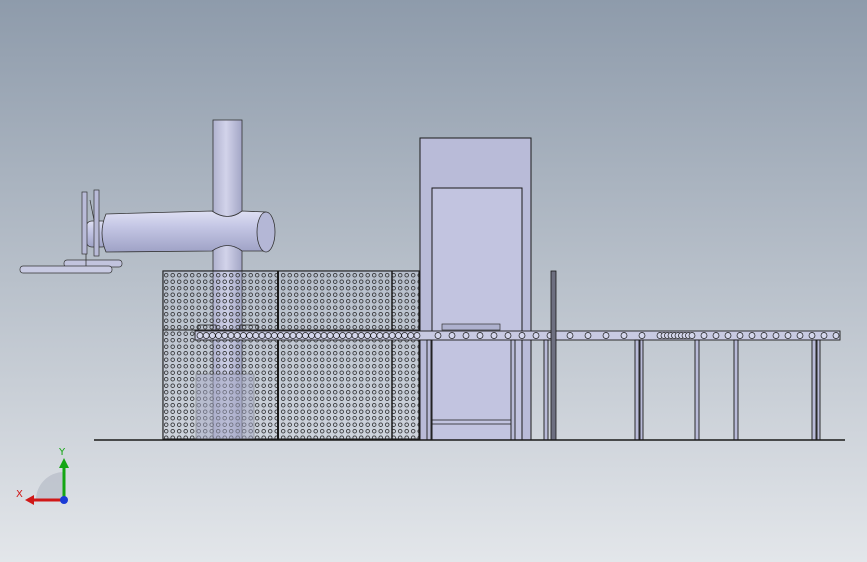  I want to click on robot-arm, so click(180, 231).